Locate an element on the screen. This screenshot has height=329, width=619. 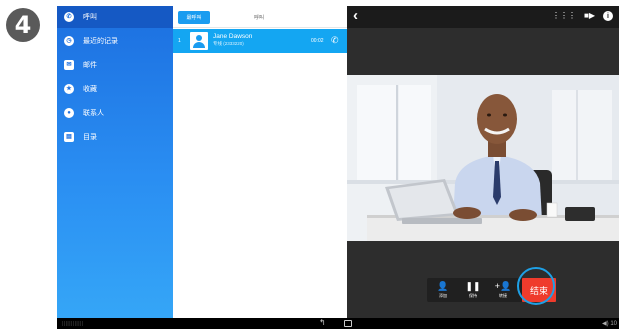
sidebar-item-favorites: ★ 收藏 is located at coordinates (115, 89).